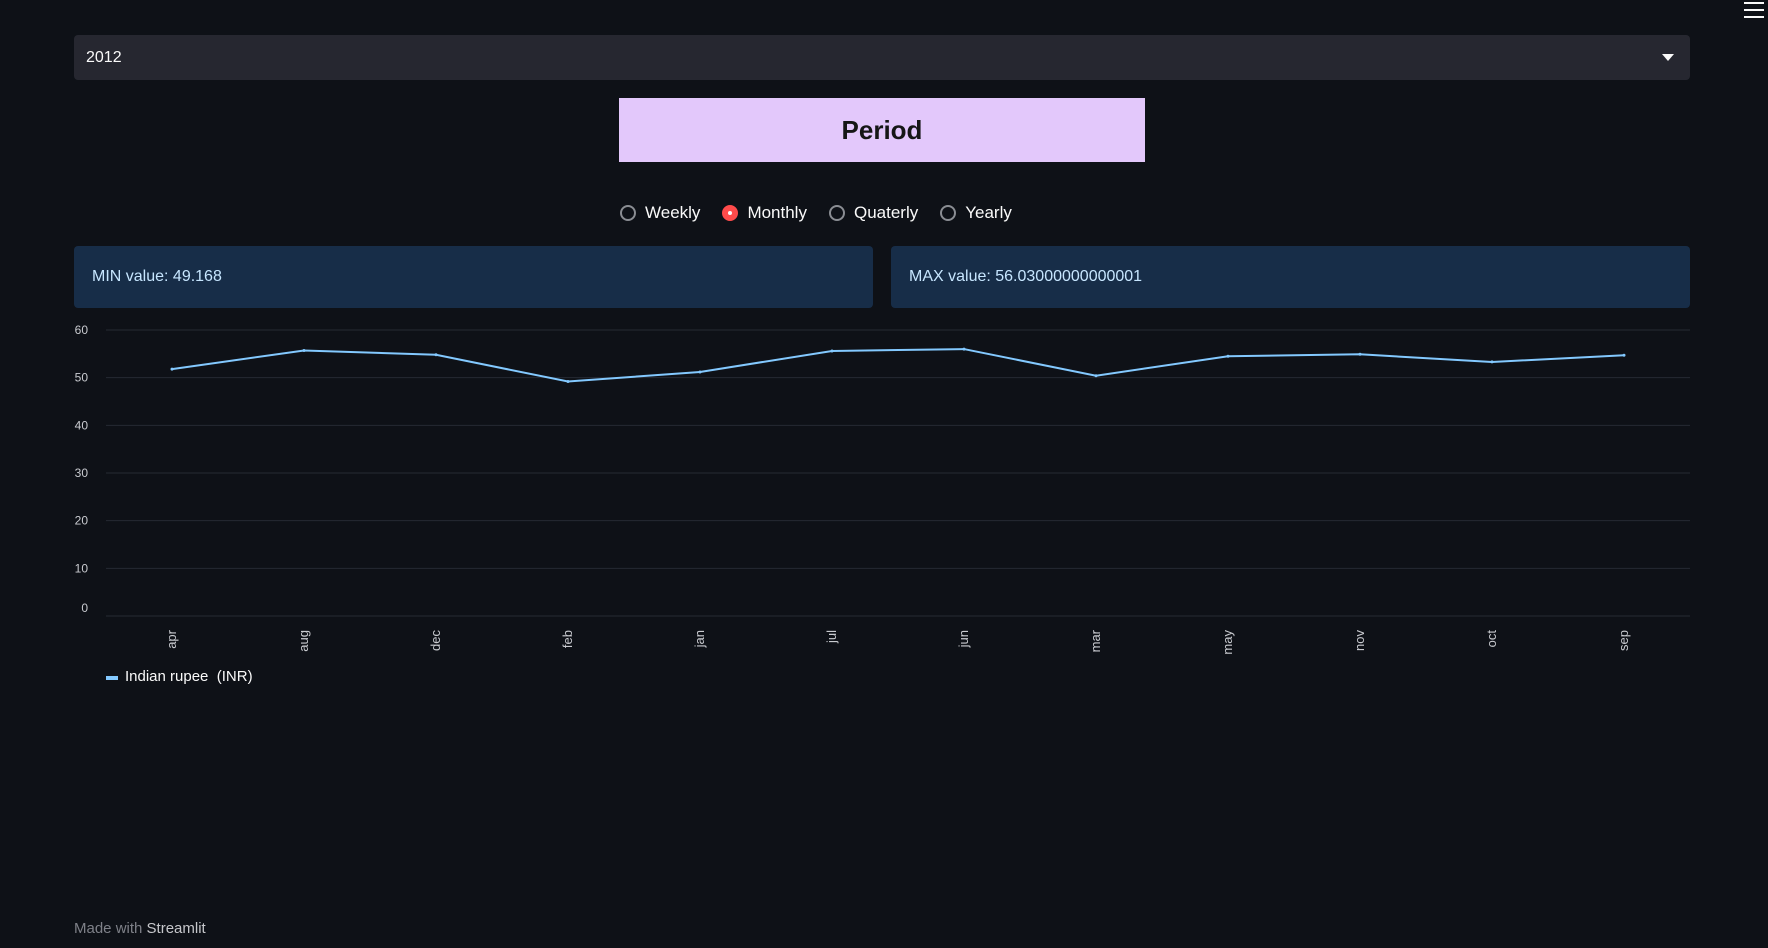  What do you see at coordinates (82, 378) in the screenshot?
I see `y-tick-label: 50` at bounding box center [82, 378].